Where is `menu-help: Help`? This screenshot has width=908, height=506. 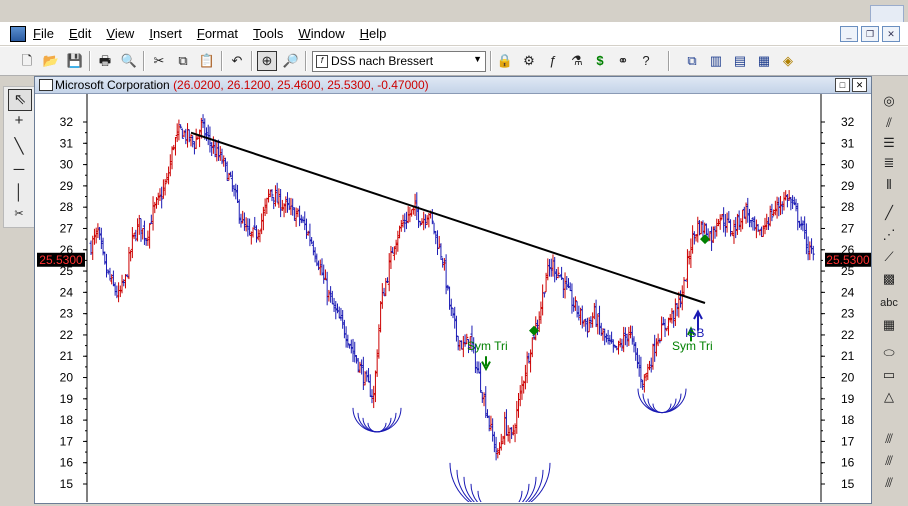
menu-help: Help is located at coordinates (373, 33).